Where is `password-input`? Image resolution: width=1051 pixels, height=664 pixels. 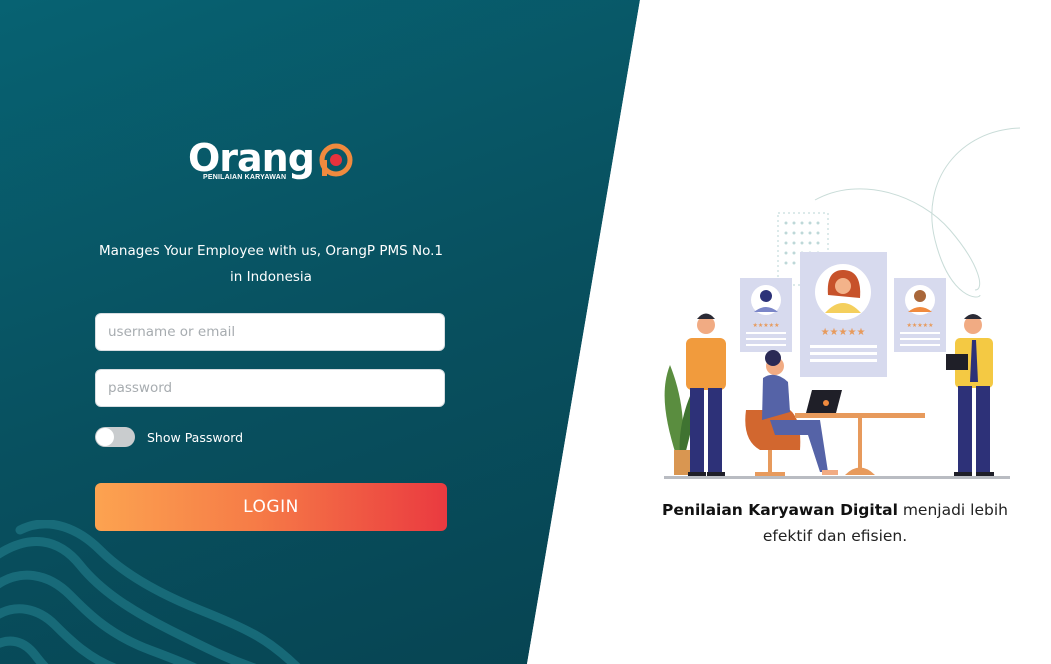
password-input is located at coordinates (270, 388).